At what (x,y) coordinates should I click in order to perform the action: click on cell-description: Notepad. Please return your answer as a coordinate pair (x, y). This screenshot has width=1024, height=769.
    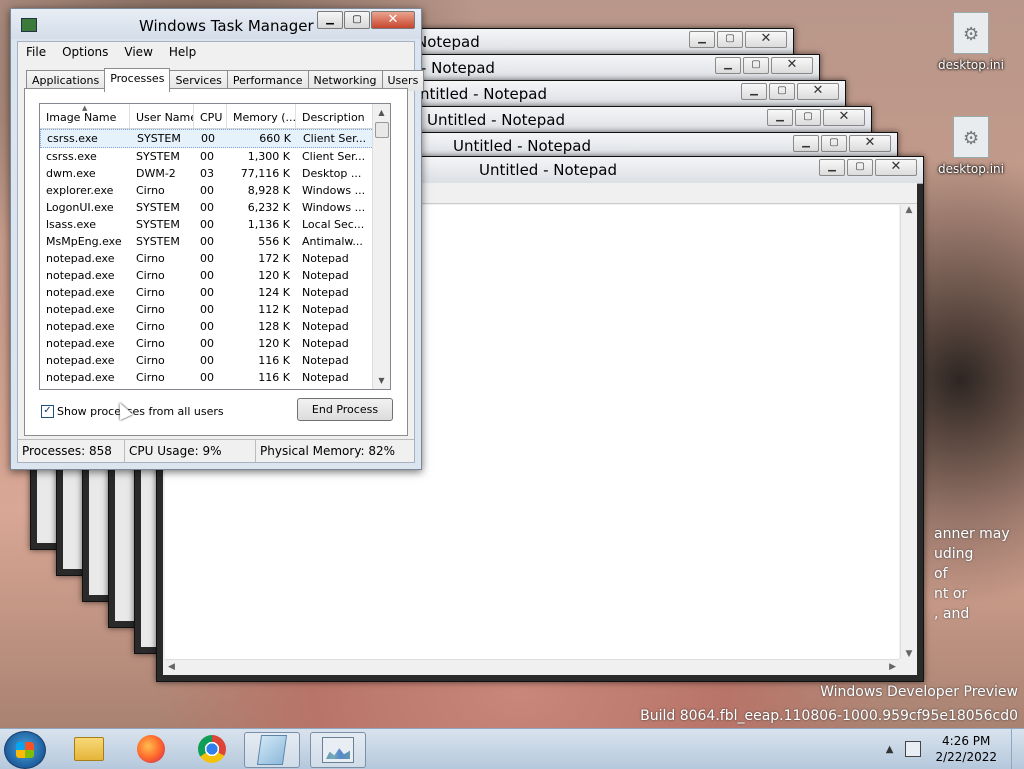
    Looking at the image, I should click on (325, 326).